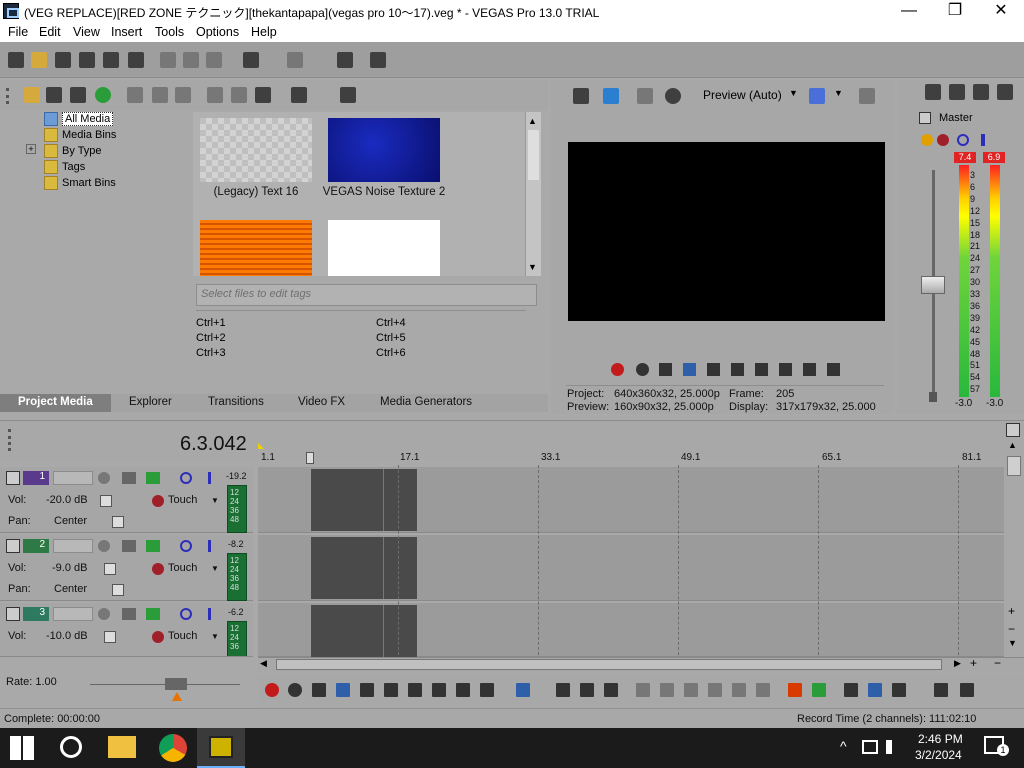  What do you see at coordinates (981, 92) in the screenshot?
I see `dim-output-icon` at bounding box center [981, 92].